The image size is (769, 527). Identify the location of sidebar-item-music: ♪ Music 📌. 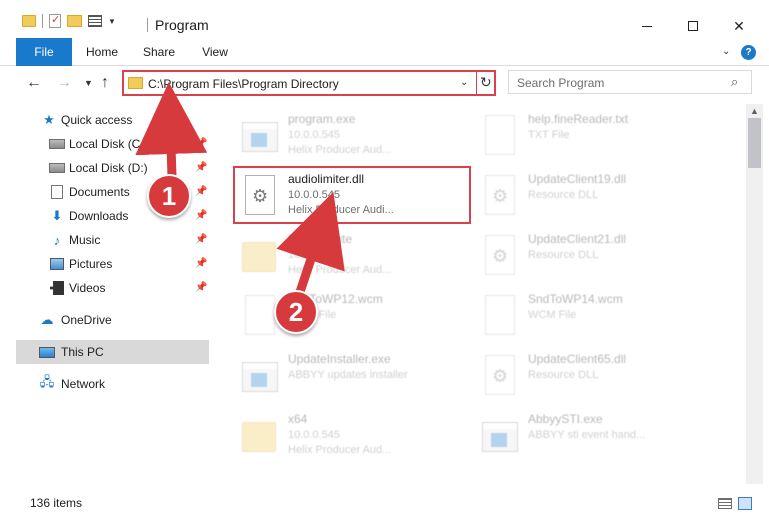
(112, 240).